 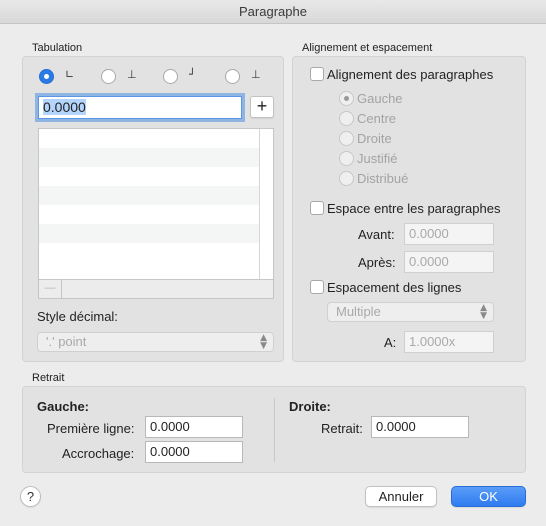 What do you see at coordinates (64, 107) in the screenshot?
I see `tab-position-value: 0.0000` at bounding box center [64, 107].